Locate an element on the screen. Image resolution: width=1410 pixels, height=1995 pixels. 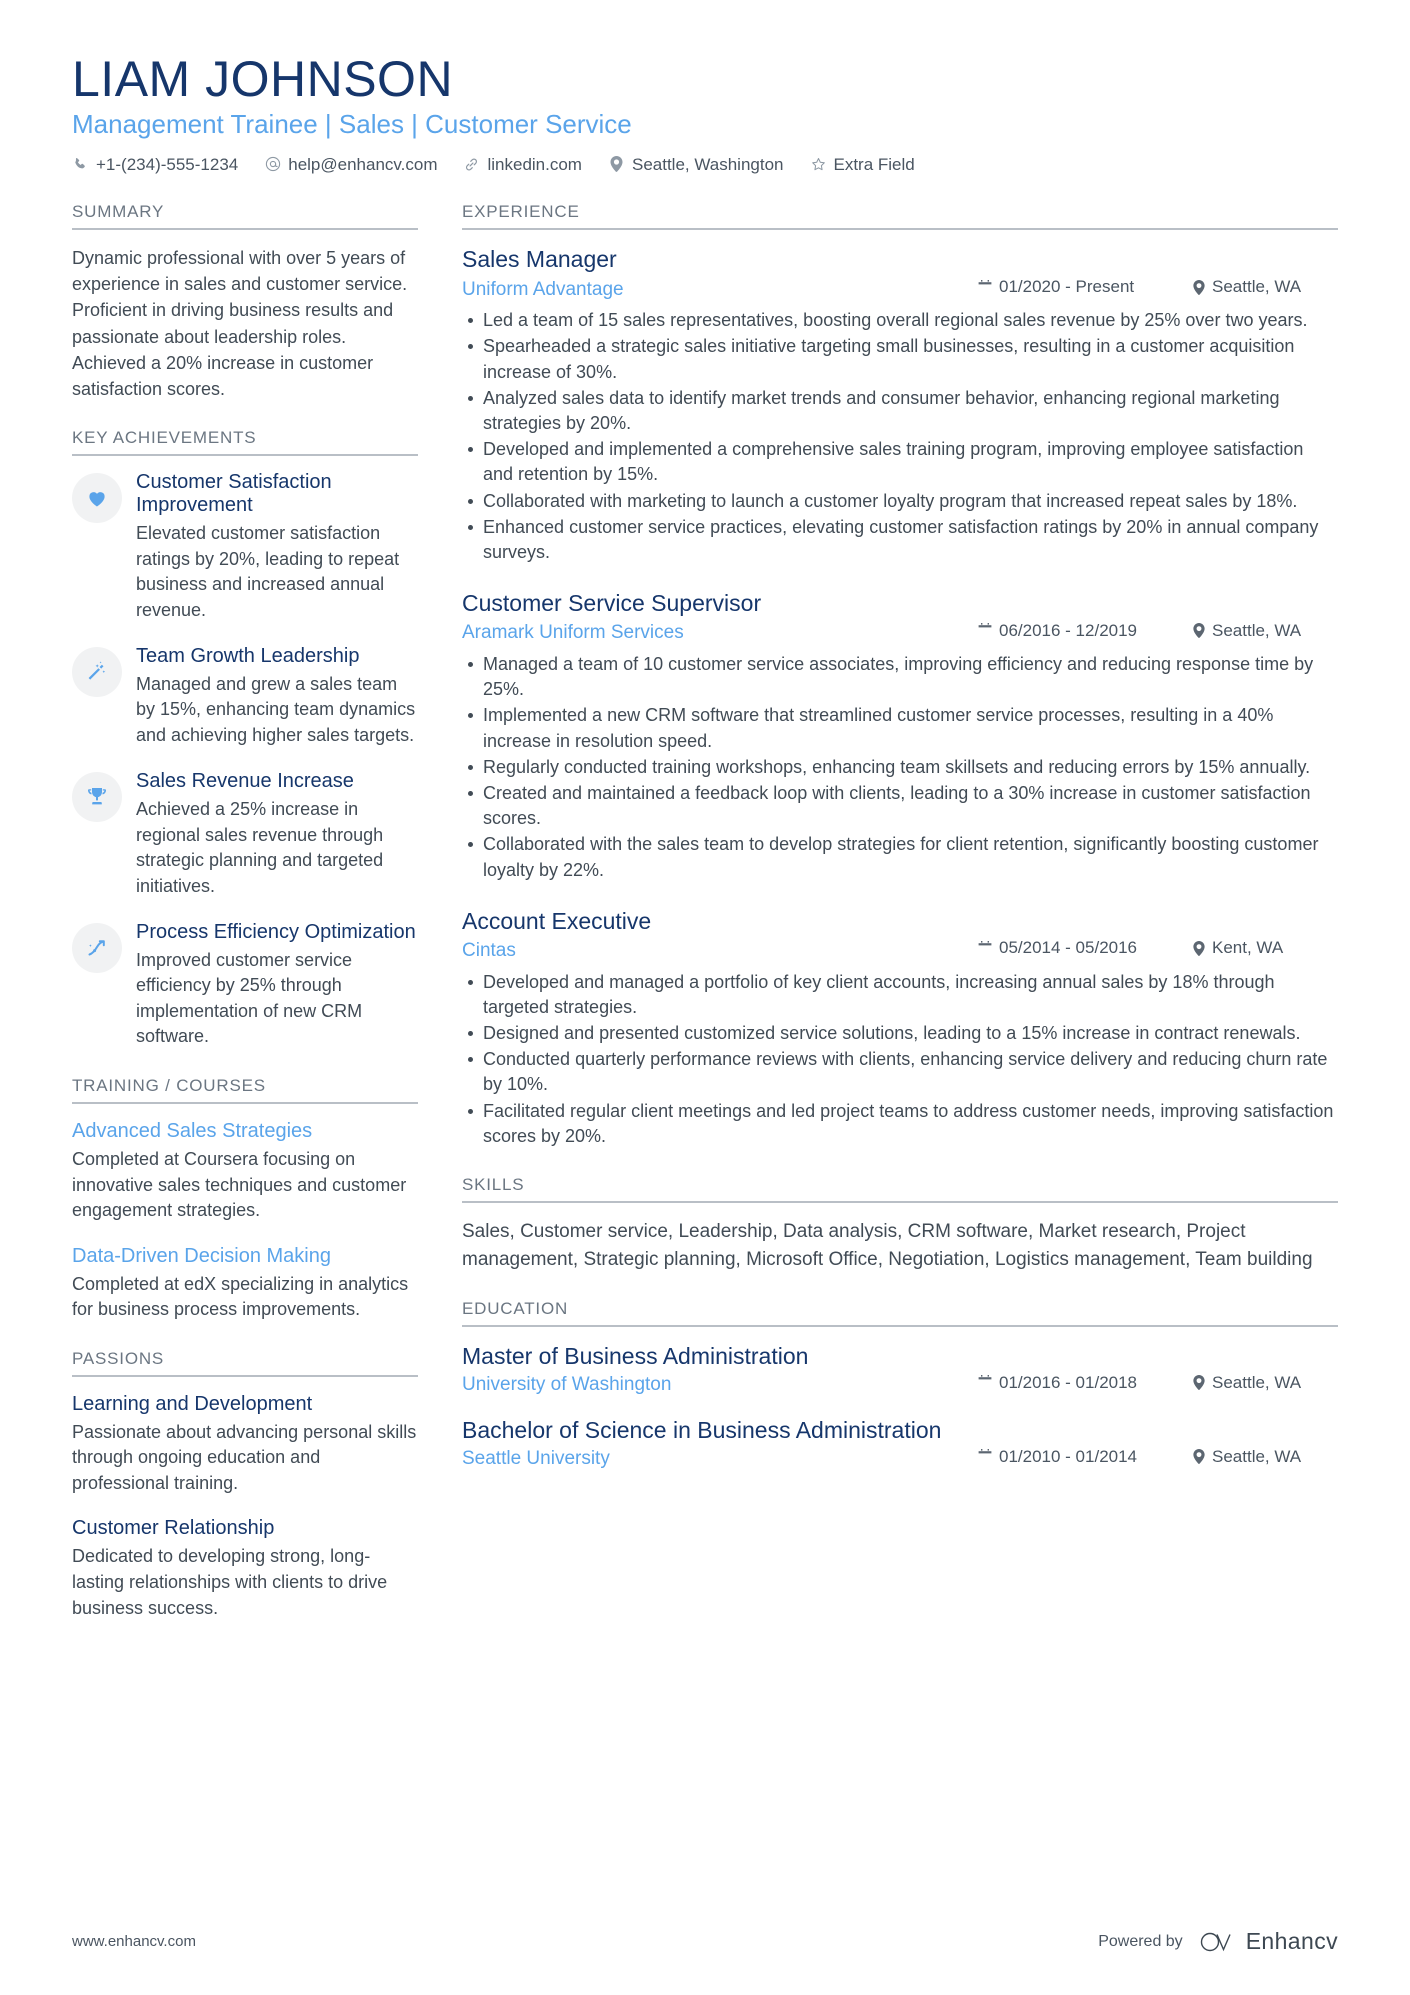
section-title-training-courses: TRAINING / COURSES is located at coordinates (245, 1090).